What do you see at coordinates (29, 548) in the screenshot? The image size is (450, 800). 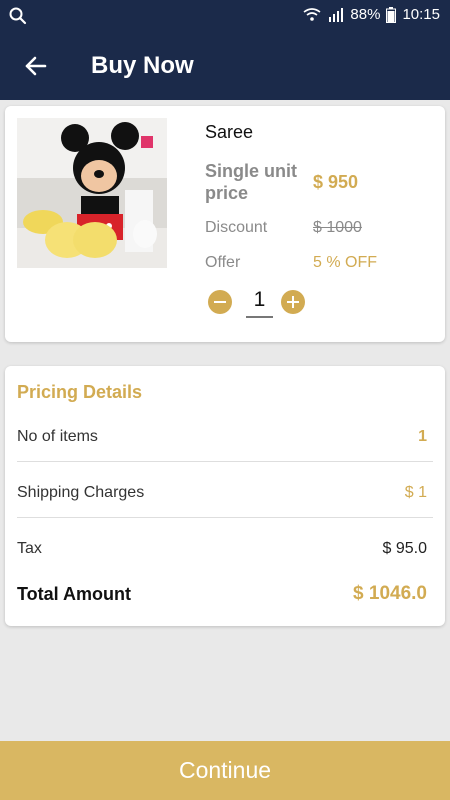 I see `tax-label: Tax` at bounding box center [29, 548].